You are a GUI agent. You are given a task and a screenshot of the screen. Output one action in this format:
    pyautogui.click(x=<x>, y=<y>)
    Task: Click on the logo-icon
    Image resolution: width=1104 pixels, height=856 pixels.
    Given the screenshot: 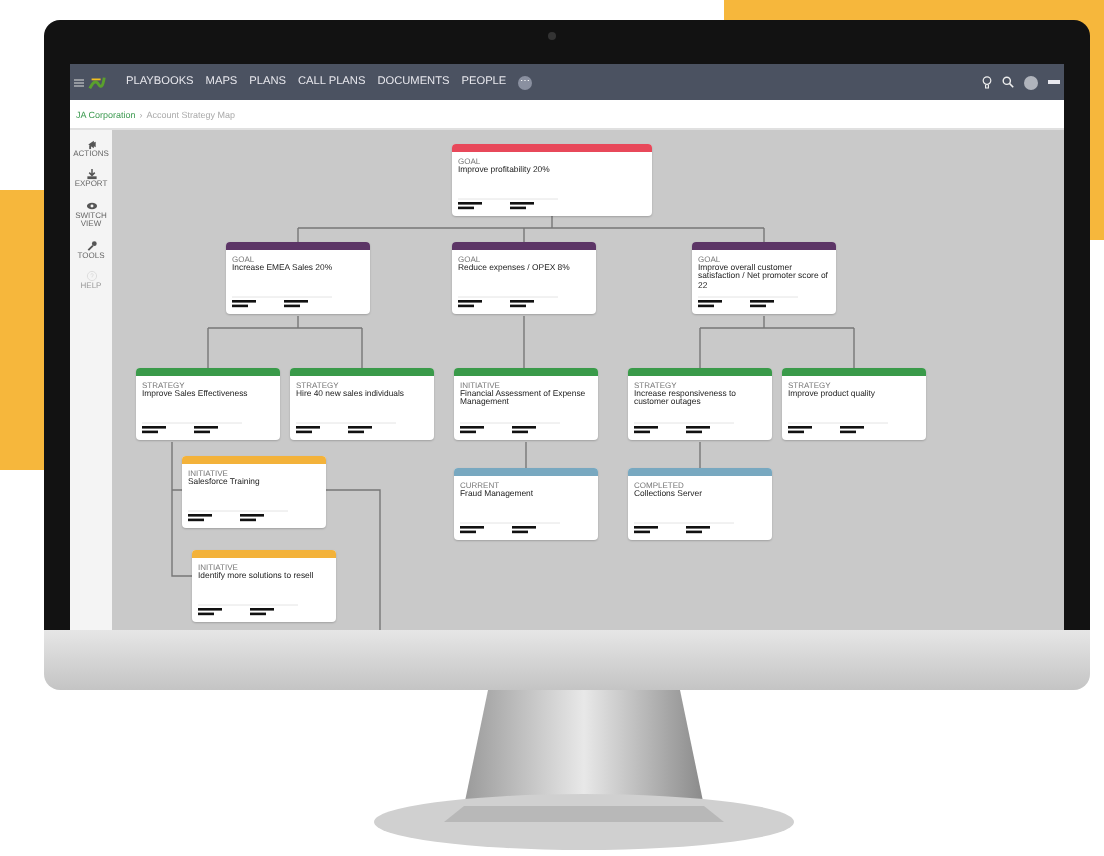 What is the action you would take?
    pyautogui.click(x=97, y=82)
    